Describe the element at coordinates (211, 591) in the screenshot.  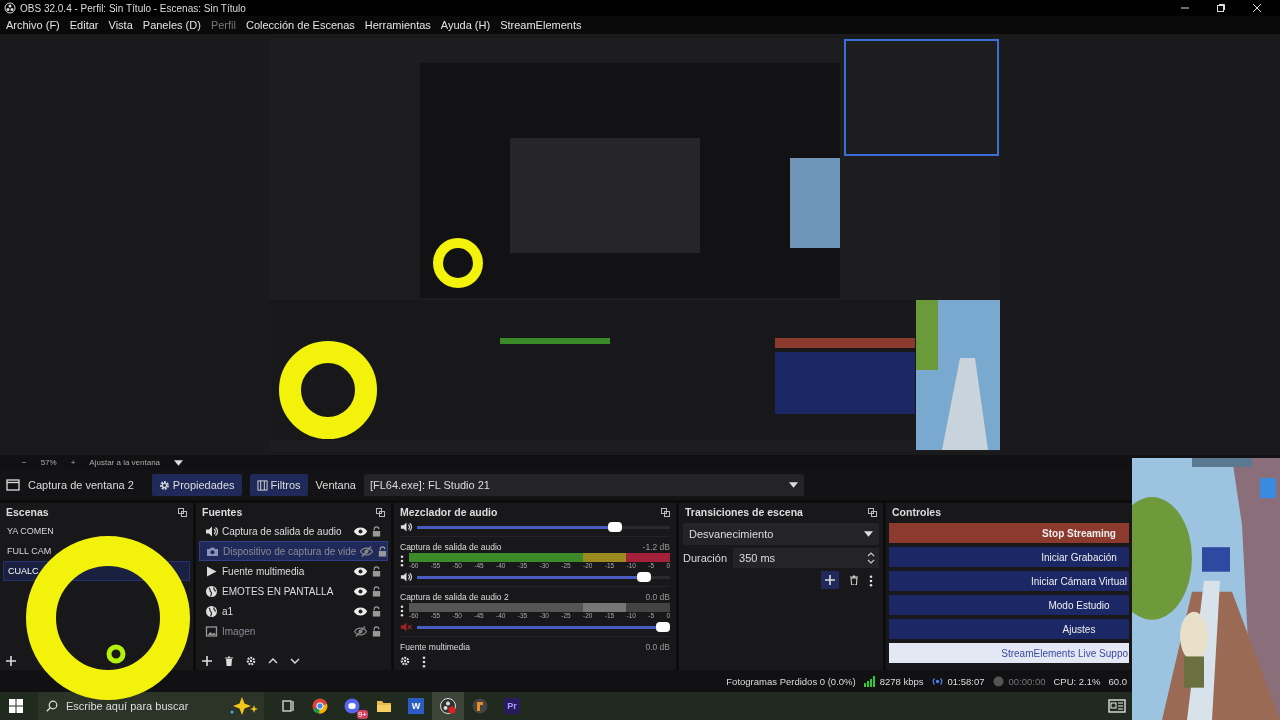
I see `globe-icon` at that location.